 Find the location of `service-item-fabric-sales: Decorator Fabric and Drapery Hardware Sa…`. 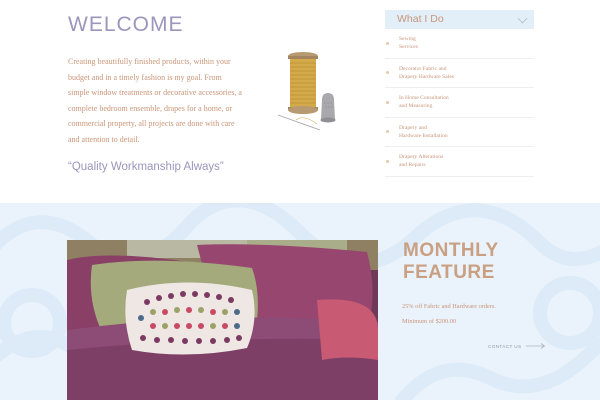

service-item-fabric-sales: Decorator Fabric and Drapery Hardware Sa… is located at coordinates (459, 73).